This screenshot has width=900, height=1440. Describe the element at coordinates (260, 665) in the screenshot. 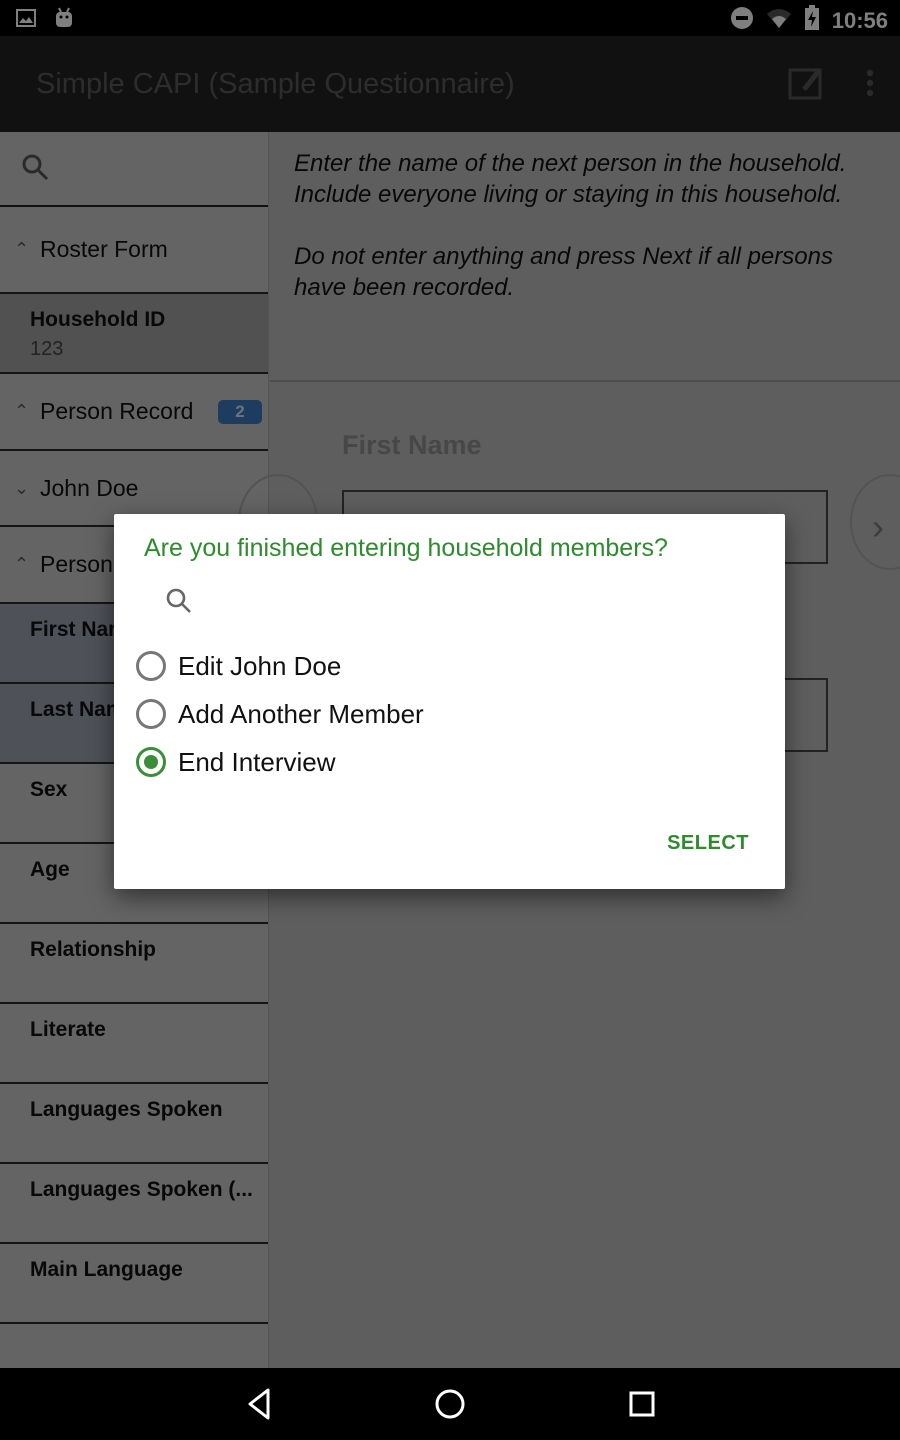

I see `option-label: Edit John Doe` at that location.